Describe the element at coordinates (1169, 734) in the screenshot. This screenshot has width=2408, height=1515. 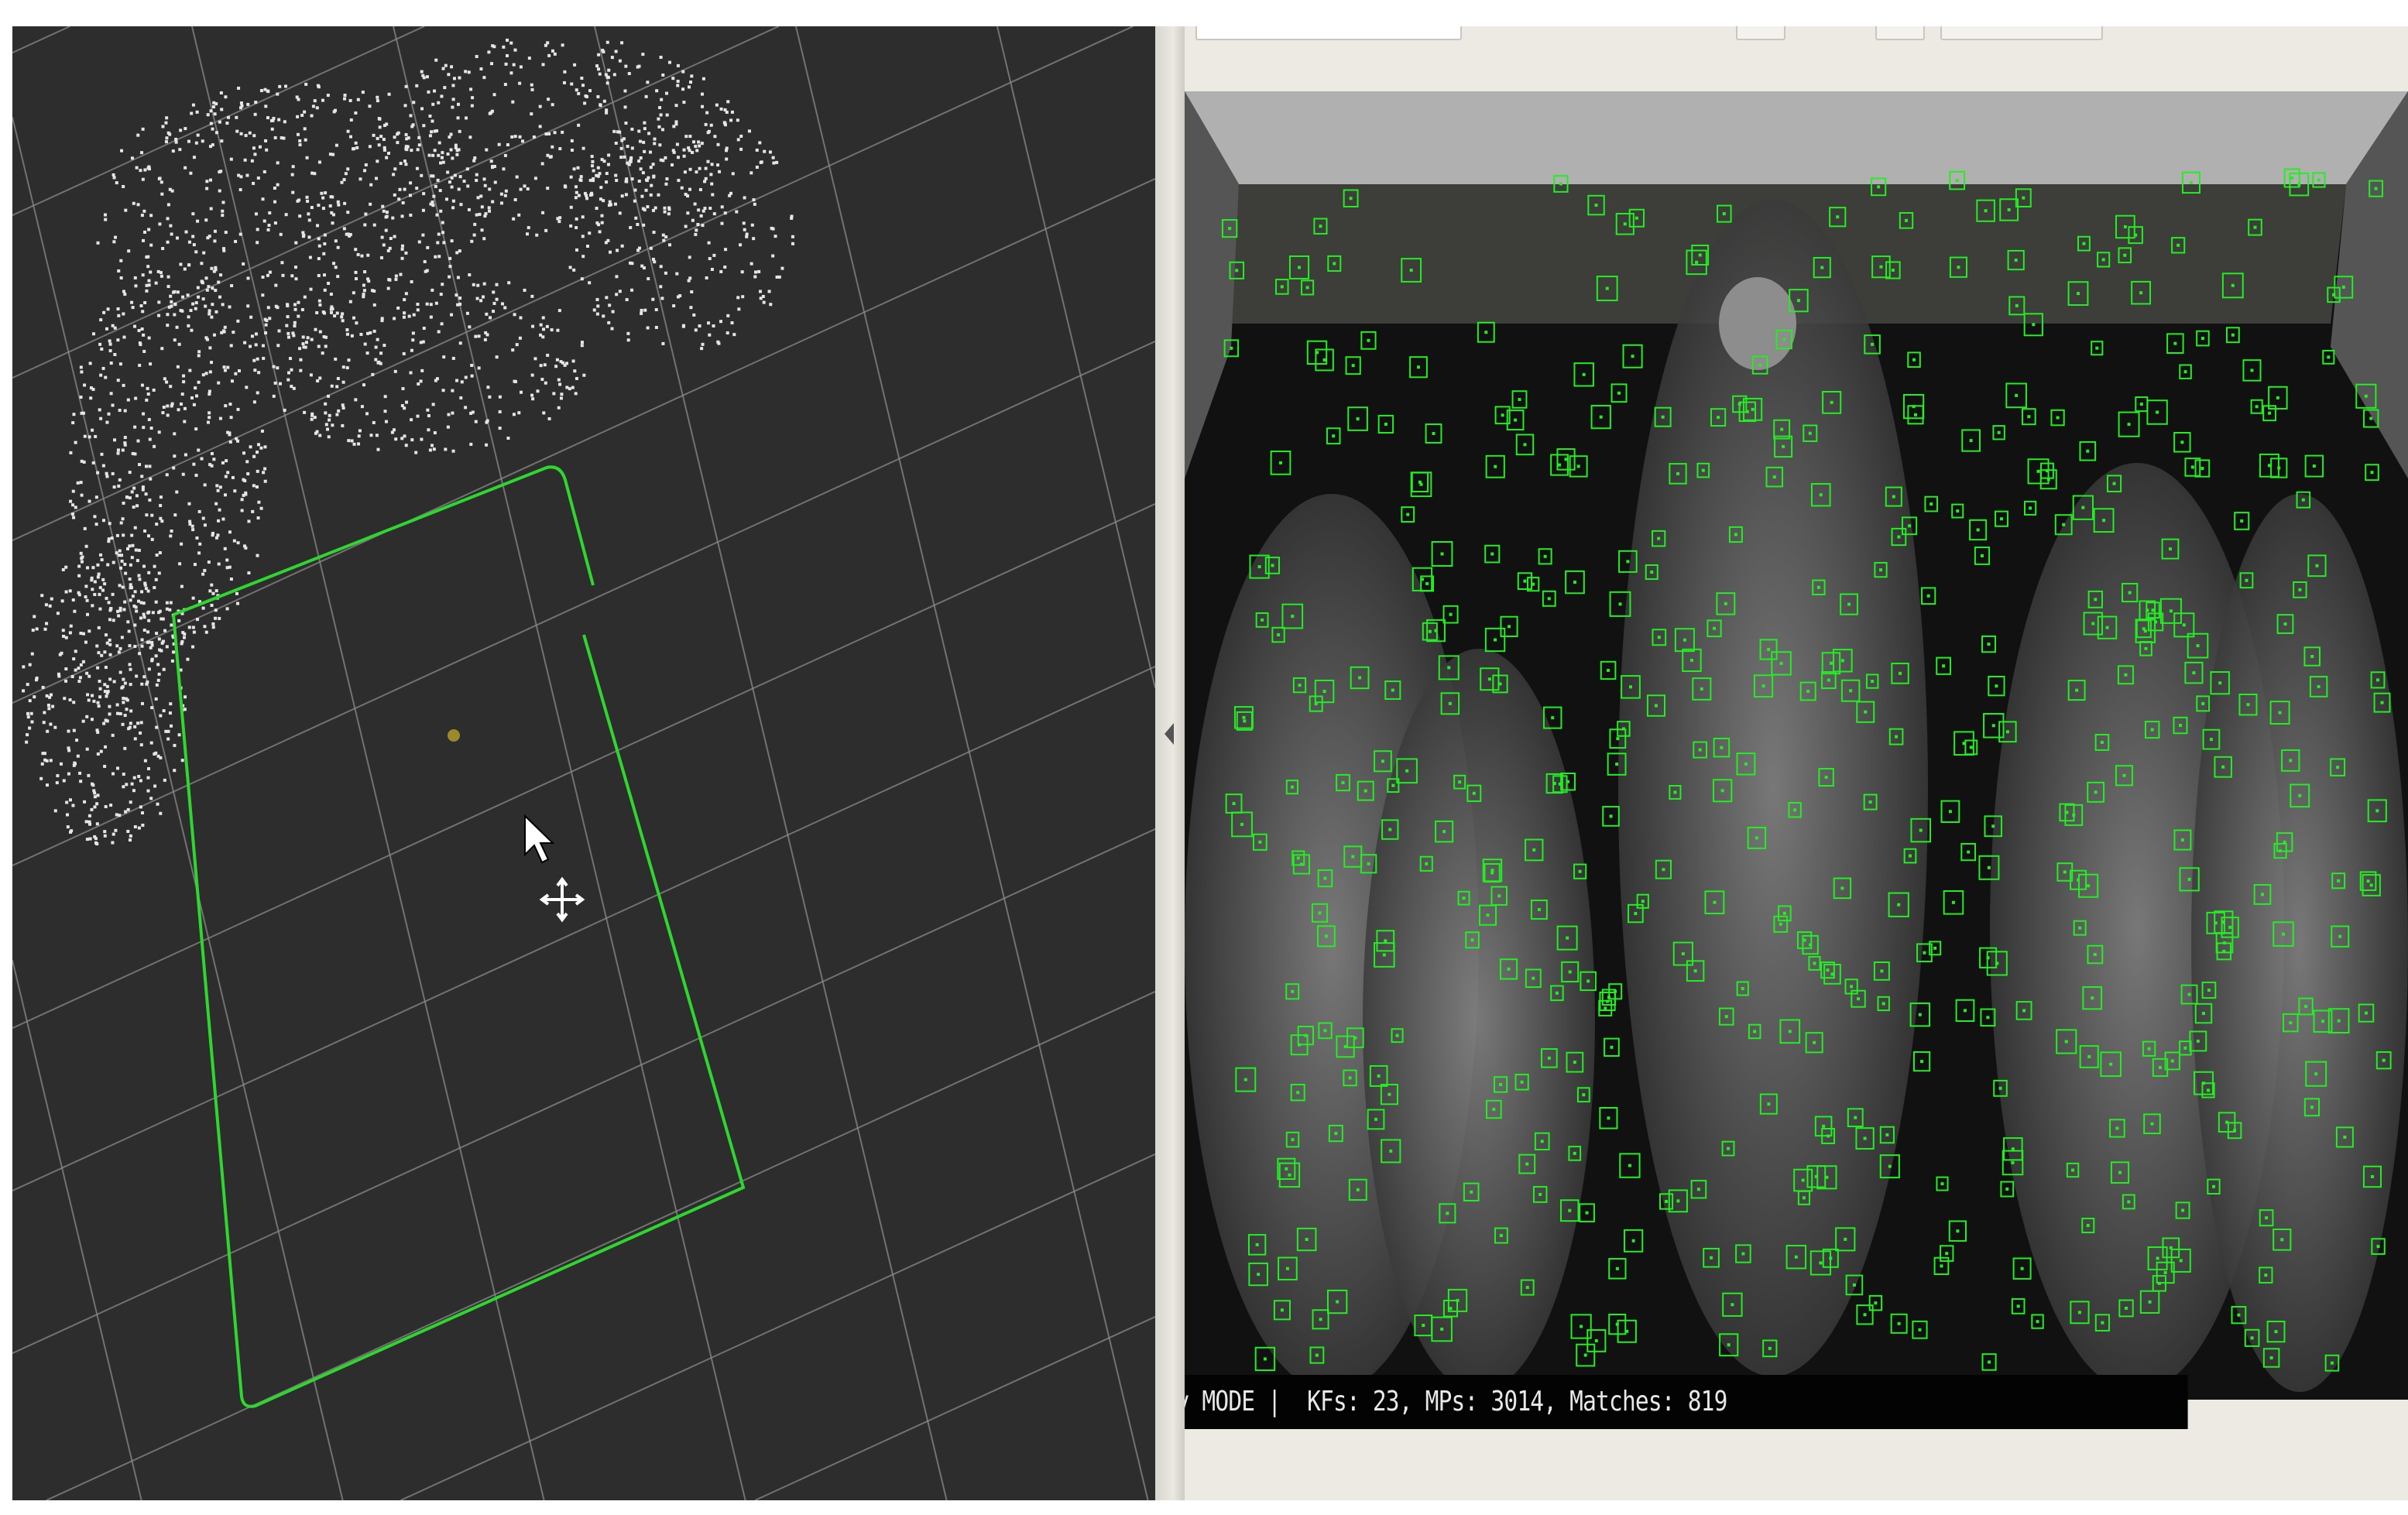
I see `splitter-collapse-icon` at that location.